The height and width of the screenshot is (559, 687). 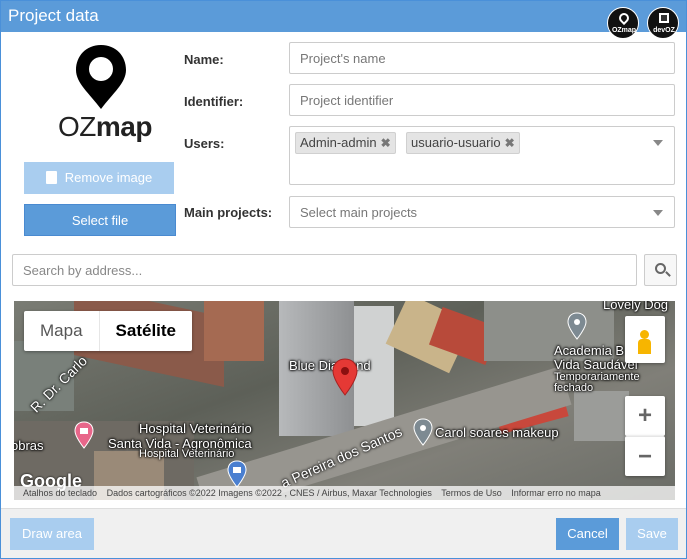 I want to click on report-map-error-link: Informar erro no mapa, so click(x=556, y=493).